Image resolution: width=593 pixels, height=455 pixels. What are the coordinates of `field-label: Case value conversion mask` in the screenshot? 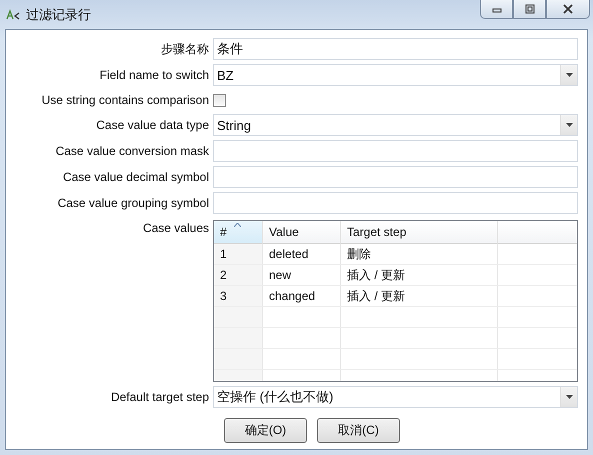 It's located at (131, 151).